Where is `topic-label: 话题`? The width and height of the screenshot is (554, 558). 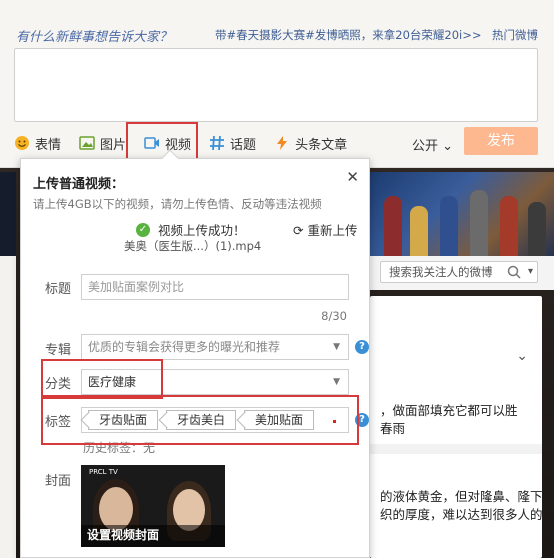
topic-label: 话题 is located at coordinates (243, 145).